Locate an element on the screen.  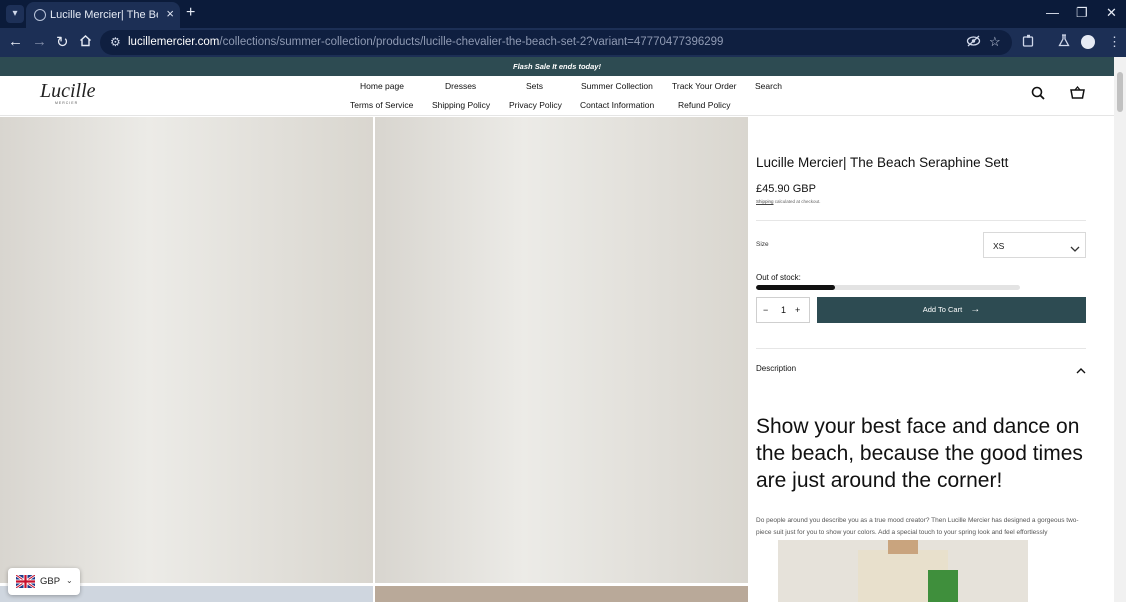
shipping-link: Shipping is located at coordinates (765, 201).